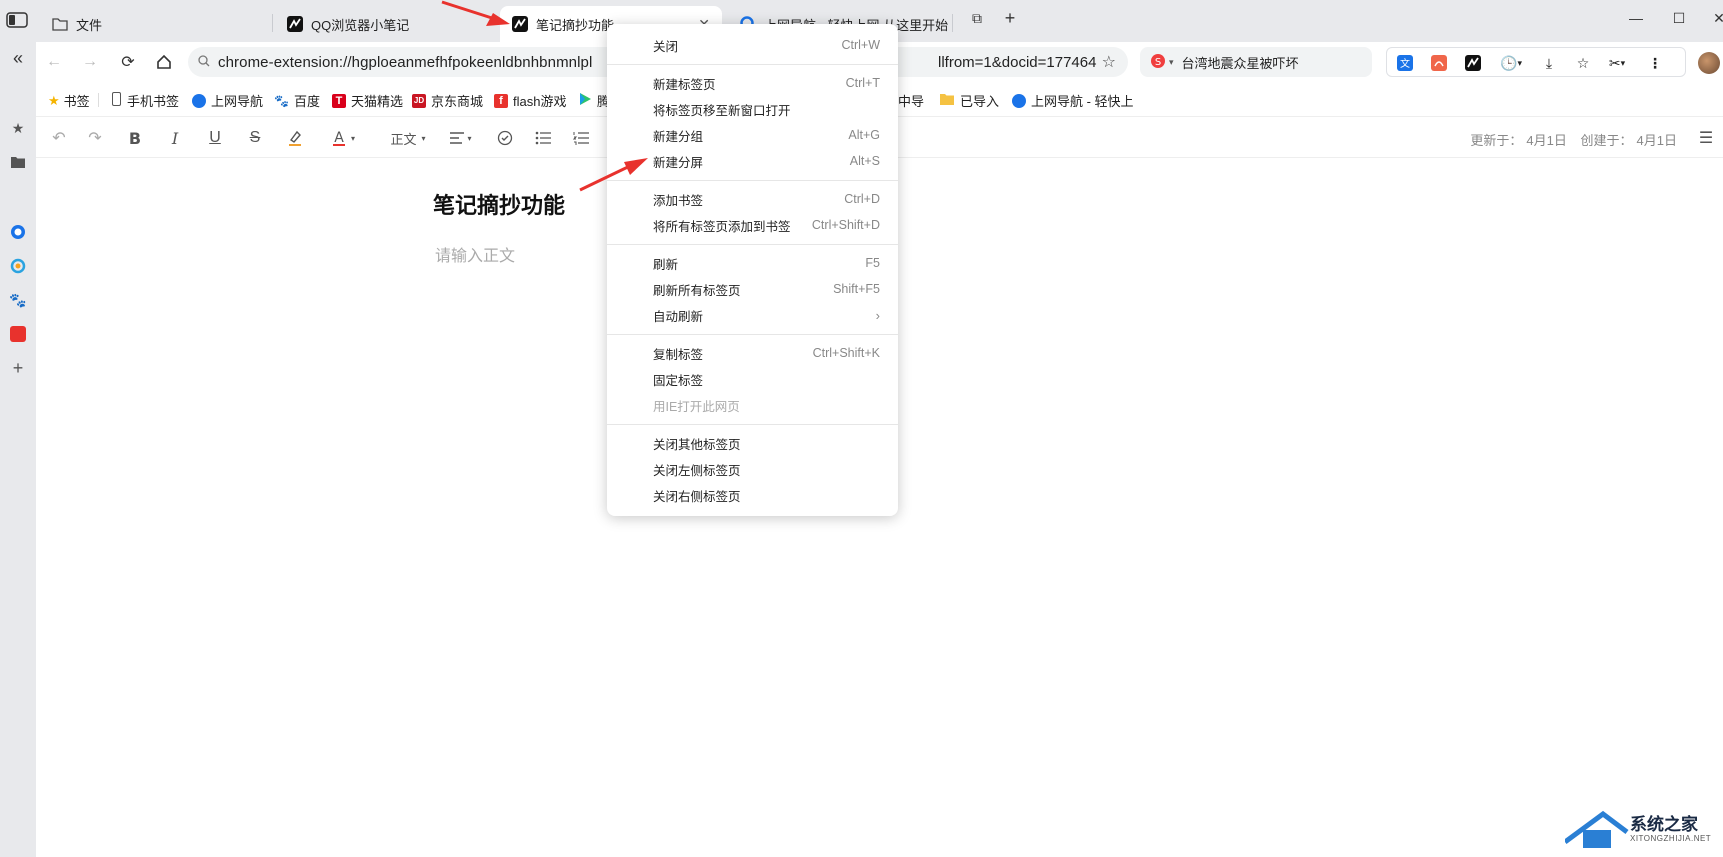 The width and height of the screenshot is (1723, 857). What do you see at coordinates (1656, 140) in the screenshot?
I see `created-date: 4月1日` at bounding box center [1656, 140].